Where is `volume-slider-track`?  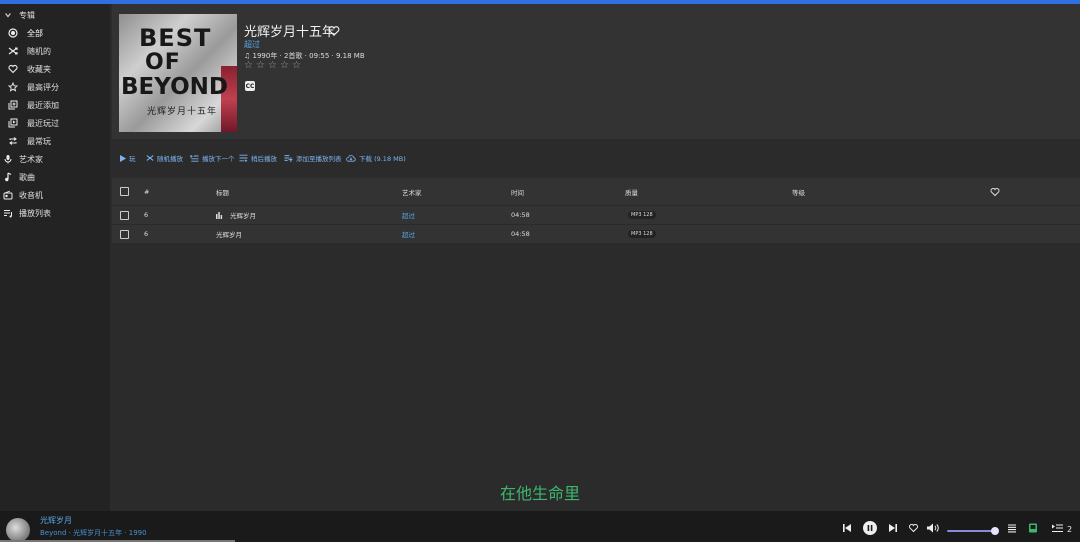
volume-slider-track is located at coordinates (972, 531).